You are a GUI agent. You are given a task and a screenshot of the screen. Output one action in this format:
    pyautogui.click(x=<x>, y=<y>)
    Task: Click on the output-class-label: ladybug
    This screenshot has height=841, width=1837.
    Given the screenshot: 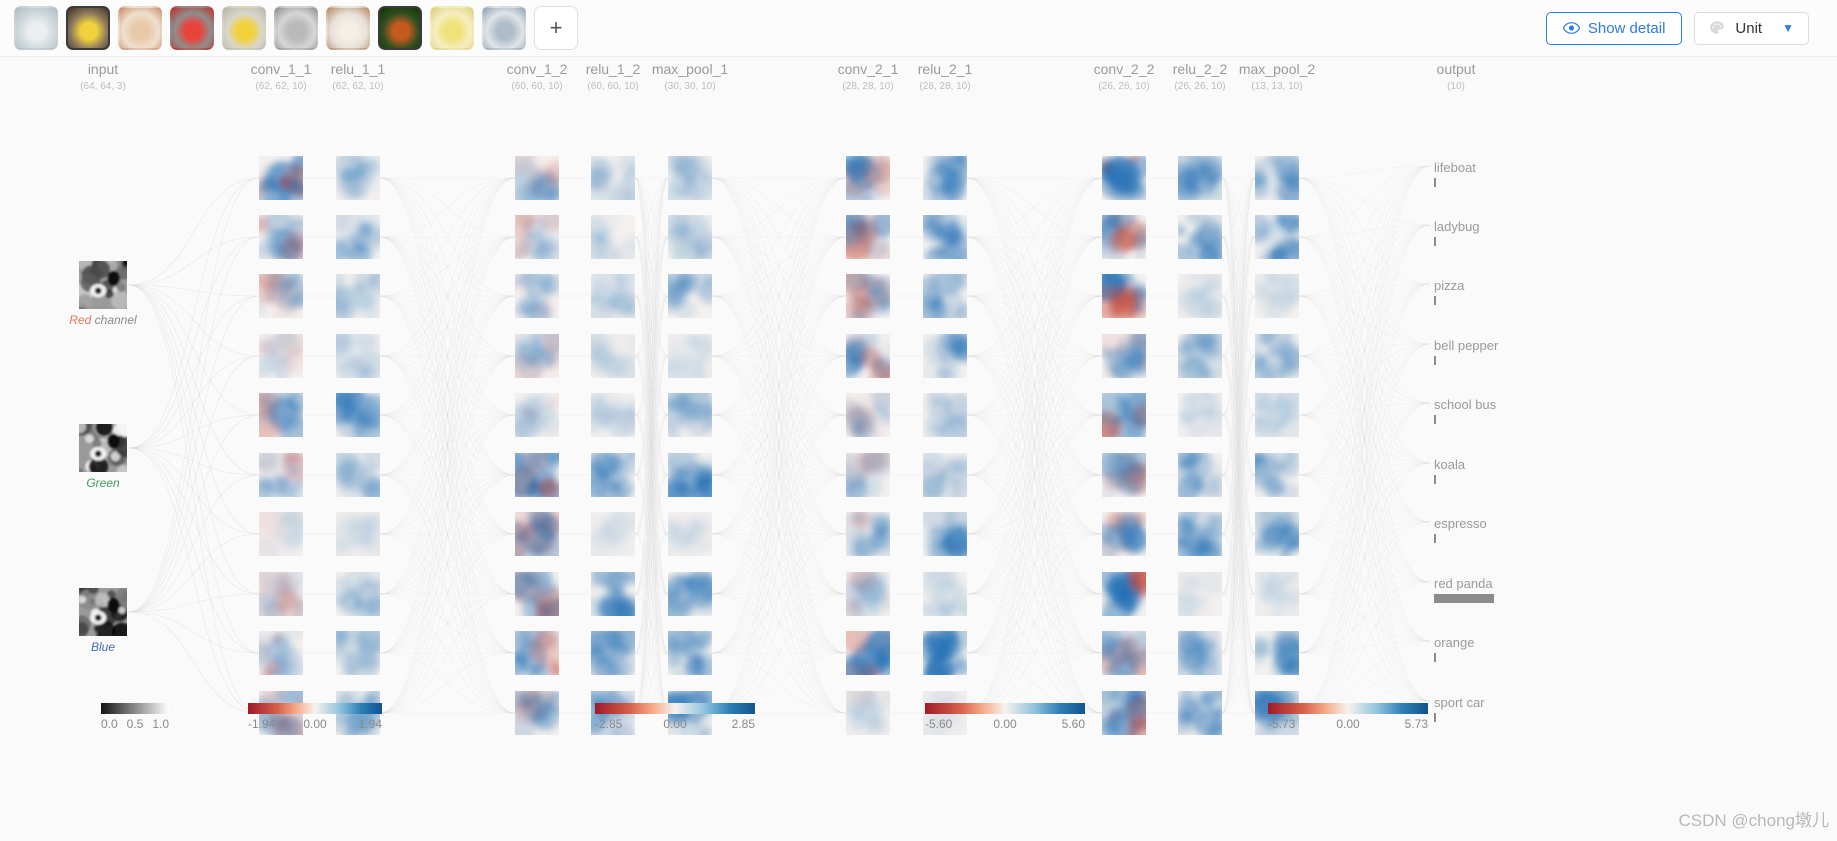 What is the action you would take?
    pyautogui.click(x=1457, y=226)
    